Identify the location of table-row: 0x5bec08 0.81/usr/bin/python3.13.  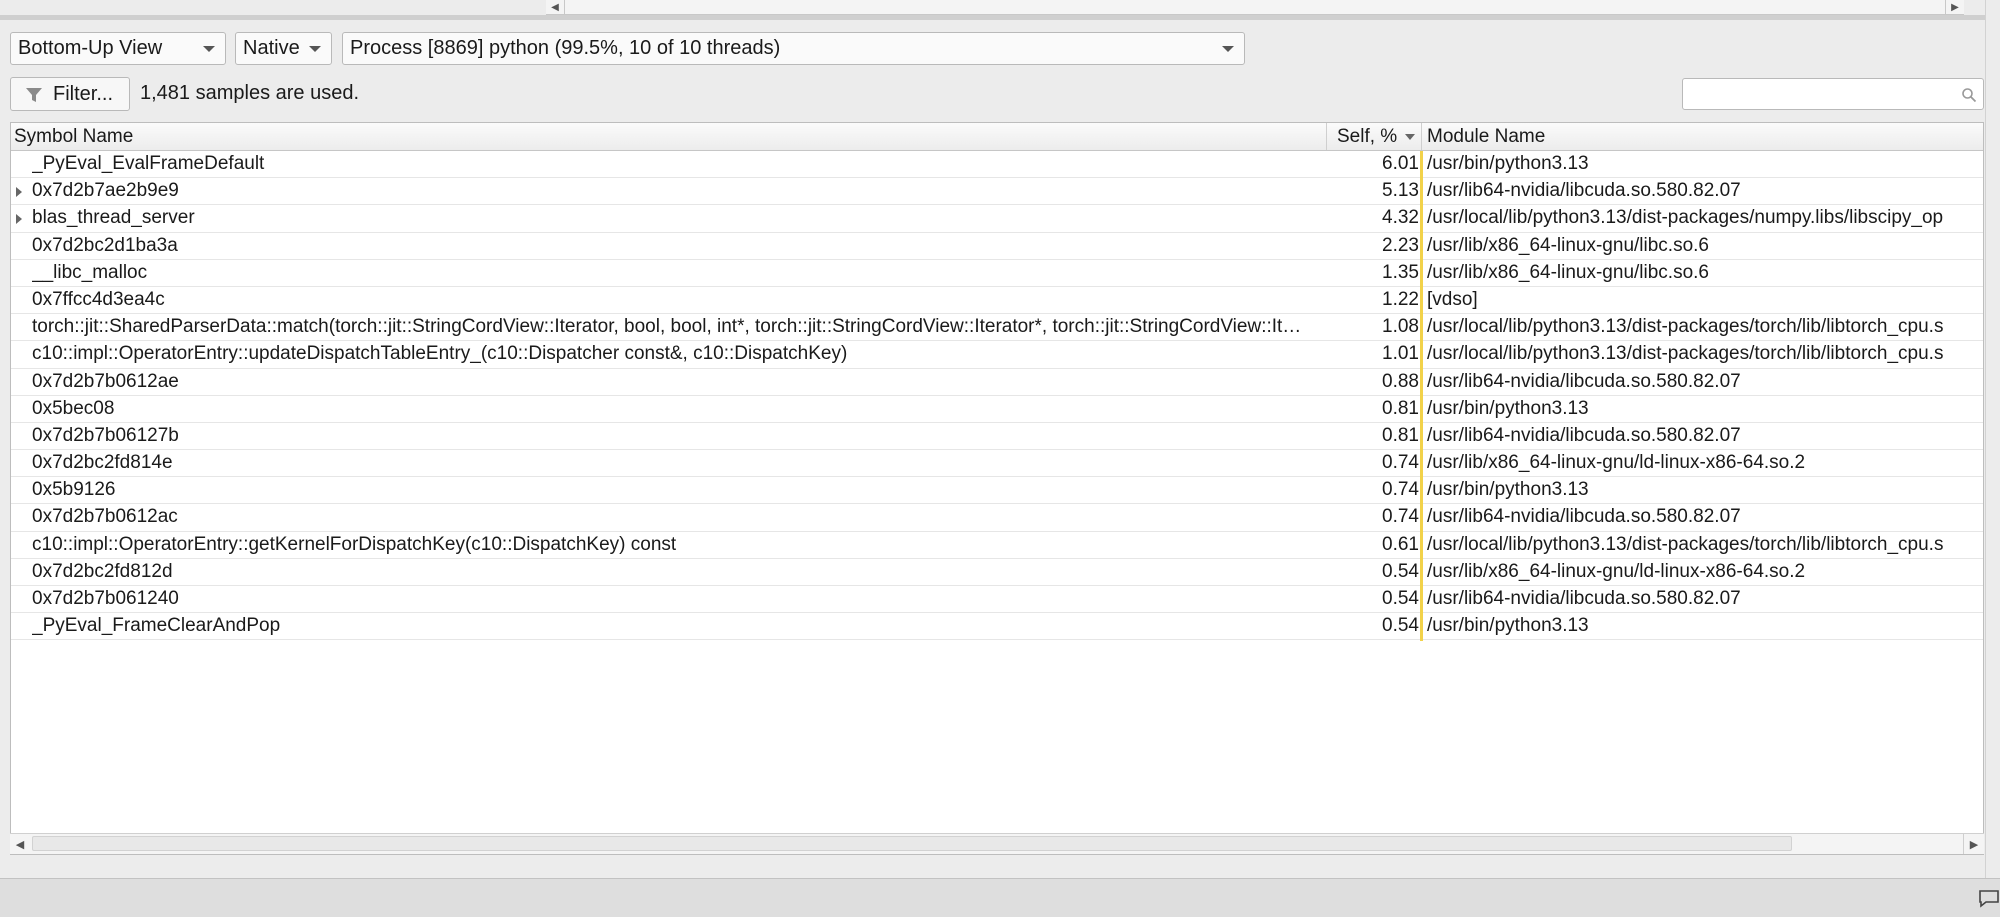
(997, 409).